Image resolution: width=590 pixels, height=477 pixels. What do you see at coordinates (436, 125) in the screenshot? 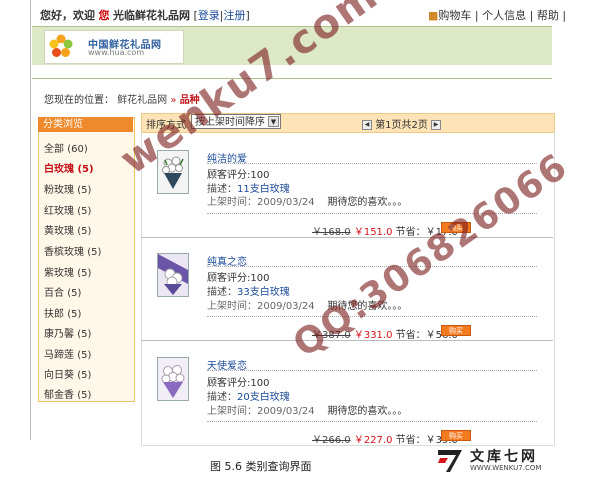
I see `next-page-icon: ▶` at bounding box center [436, 125].